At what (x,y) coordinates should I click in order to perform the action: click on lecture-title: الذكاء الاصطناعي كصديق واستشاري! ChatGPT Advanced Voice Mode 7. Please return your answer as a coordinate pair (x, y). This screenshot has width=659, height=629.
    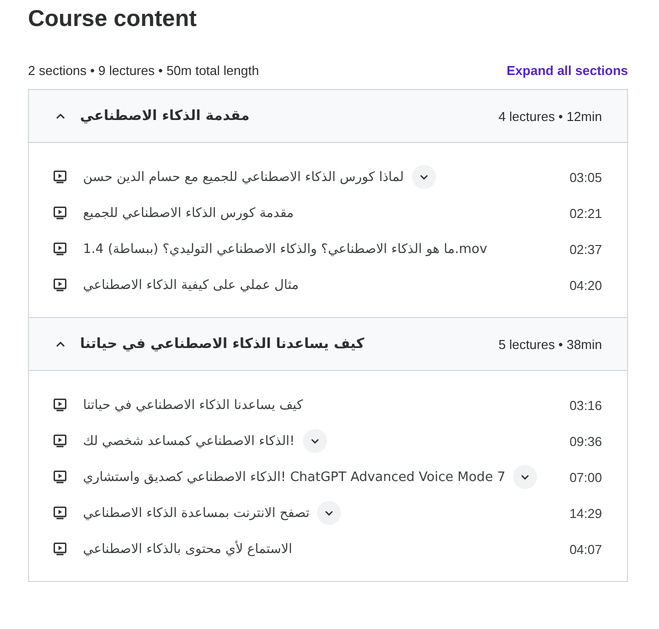
    Looking at the image, I should click on (294, 477).